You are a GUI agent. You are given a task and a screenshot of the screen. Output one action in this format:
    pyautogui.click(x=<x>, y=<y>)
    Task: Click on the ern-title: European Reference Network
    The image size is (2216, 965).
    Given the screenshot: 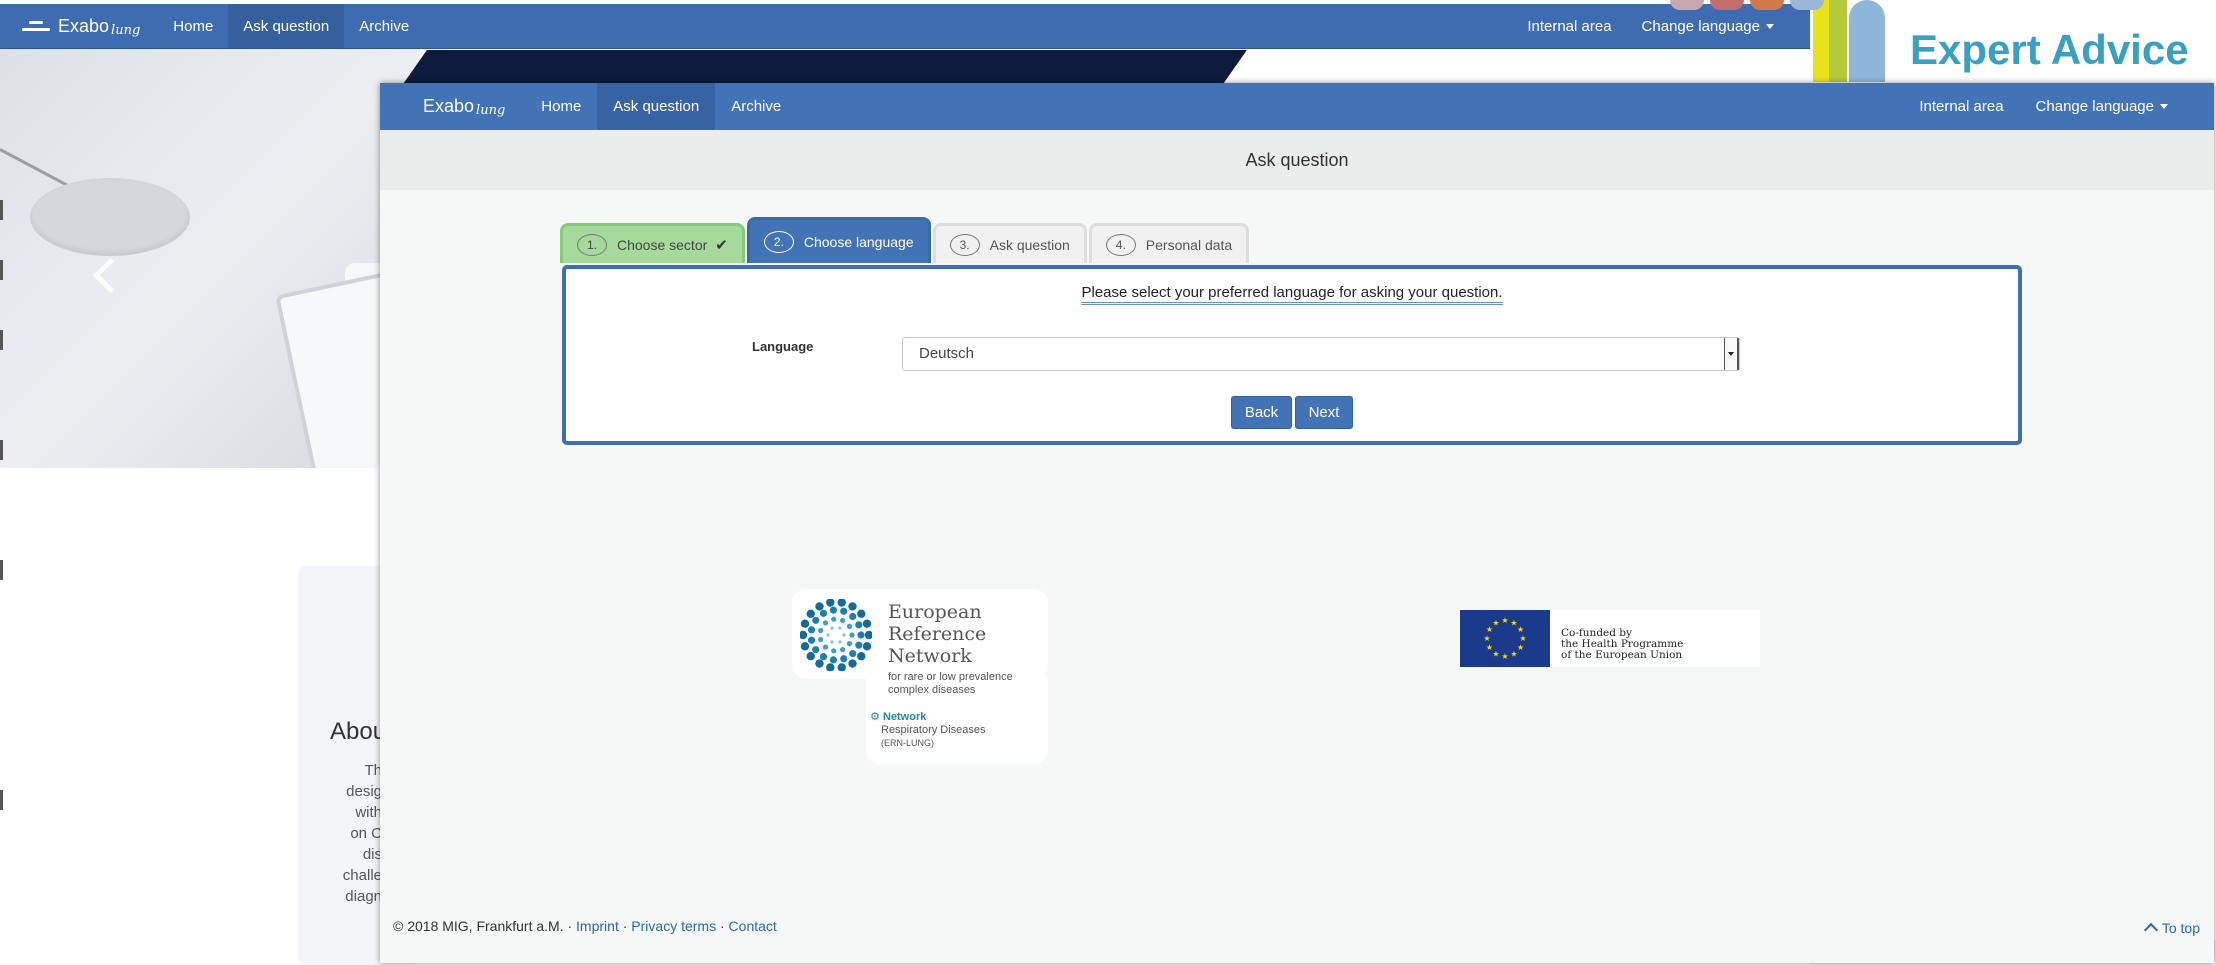 What is the action you would take?
    pyautogui.click(x=937, y=634)
    